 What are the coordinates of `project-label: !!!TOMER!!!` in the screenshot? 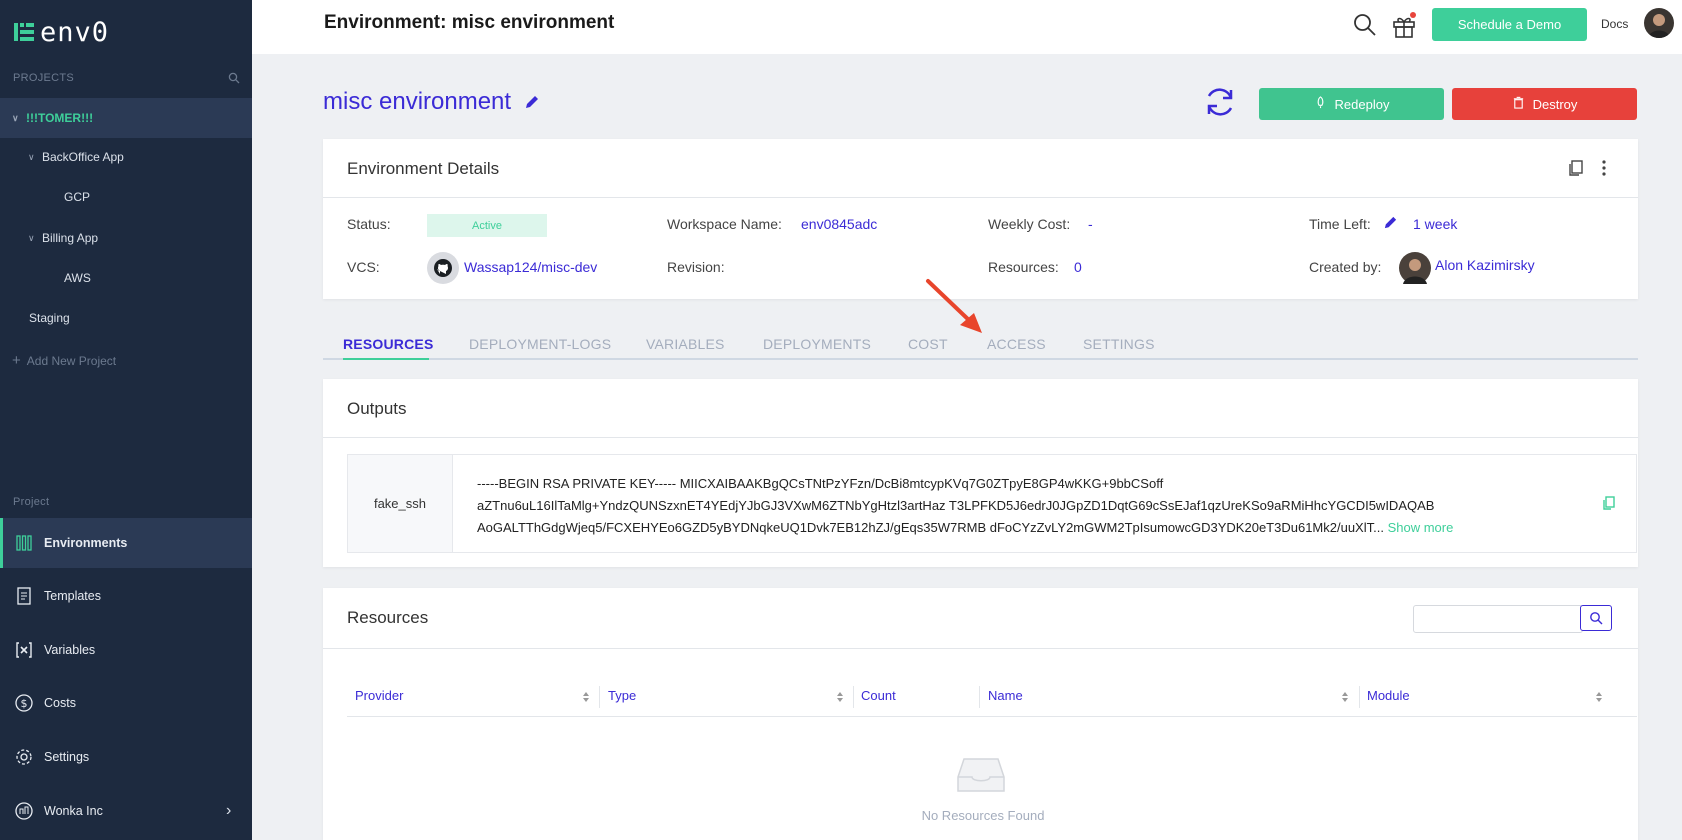 It's located at (60, 118).